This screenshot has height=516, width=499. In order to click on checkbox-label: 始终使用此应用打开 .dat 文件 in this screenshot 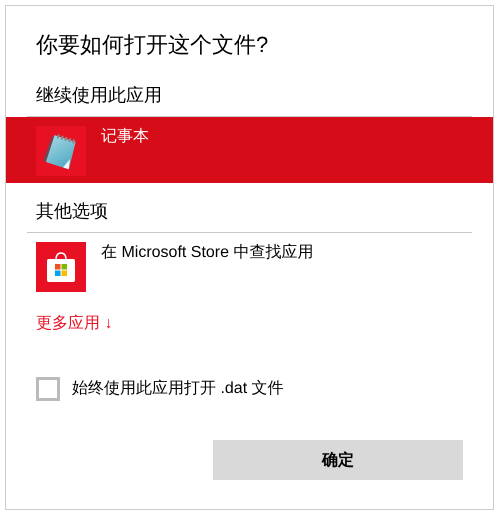, I will do `click(178, 388)`.